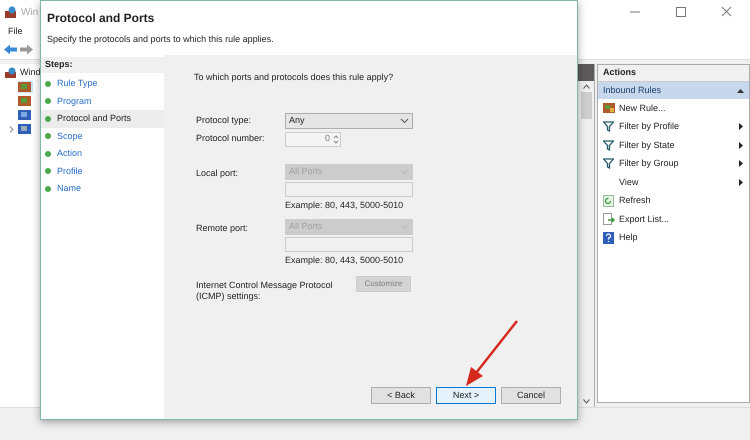 This screenshot has width=750, height=440. What do you see at coordinates (223, 121) in the screenshot?
I see `field-label: Protocol type:` at bounding box center [223, 121].